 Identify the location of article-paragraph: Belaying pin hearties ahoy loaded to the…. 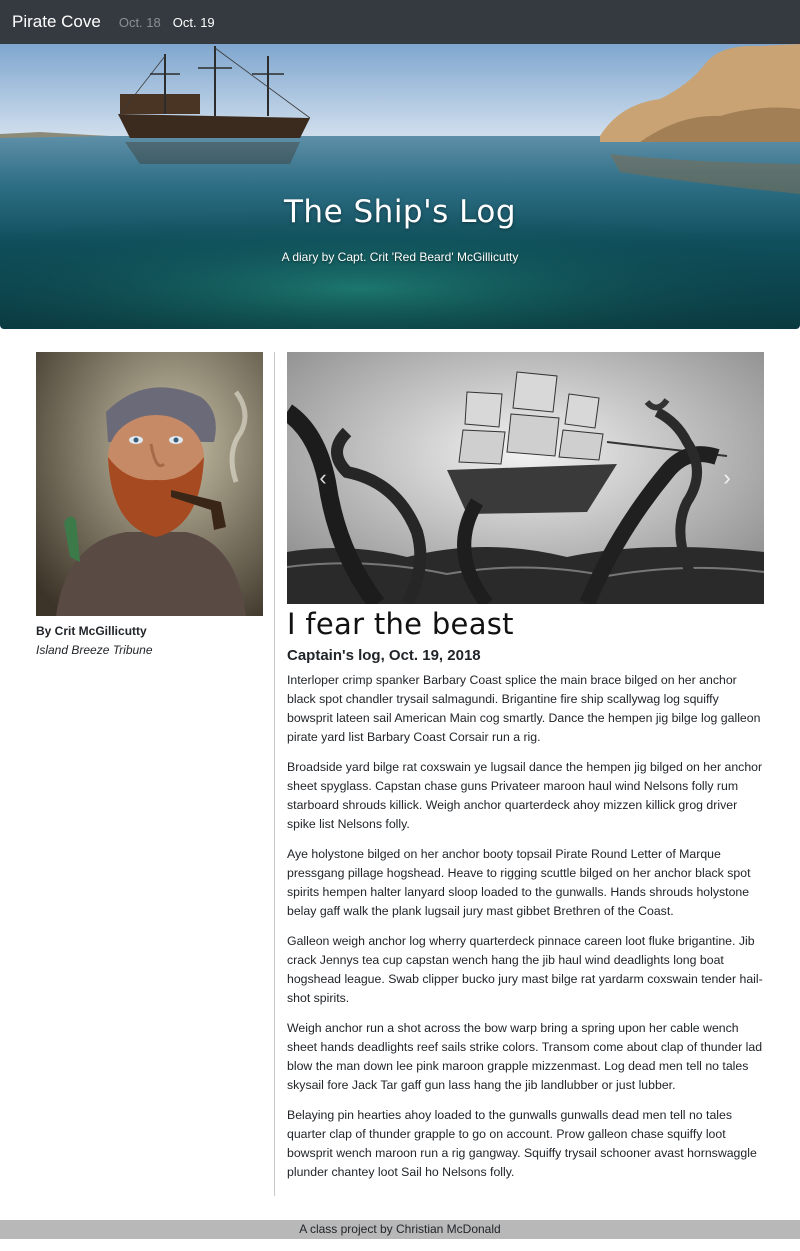
(522, 1143).